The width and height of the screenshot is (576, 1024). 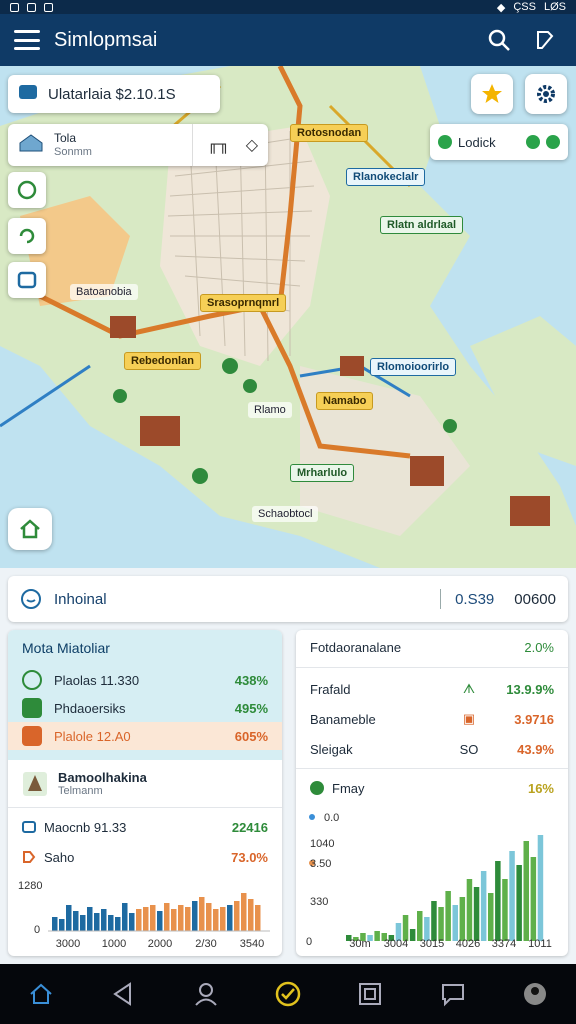 I want to click on nav-profile, so click(x=206, y=994).